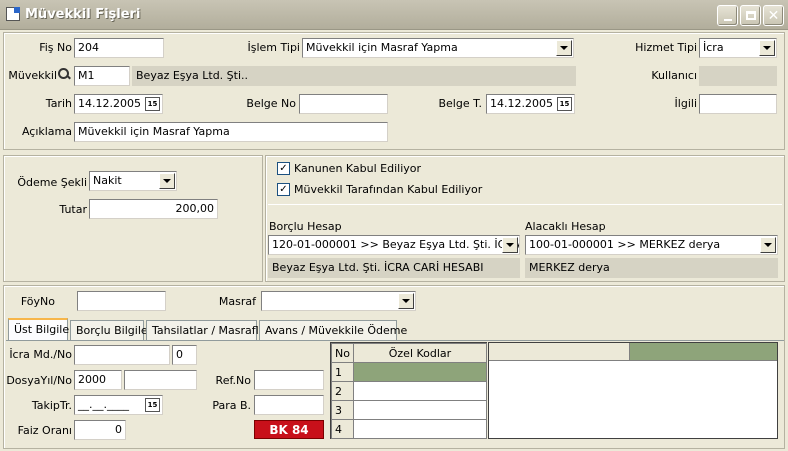  I want to click on minimize-button, so click(727, 15).